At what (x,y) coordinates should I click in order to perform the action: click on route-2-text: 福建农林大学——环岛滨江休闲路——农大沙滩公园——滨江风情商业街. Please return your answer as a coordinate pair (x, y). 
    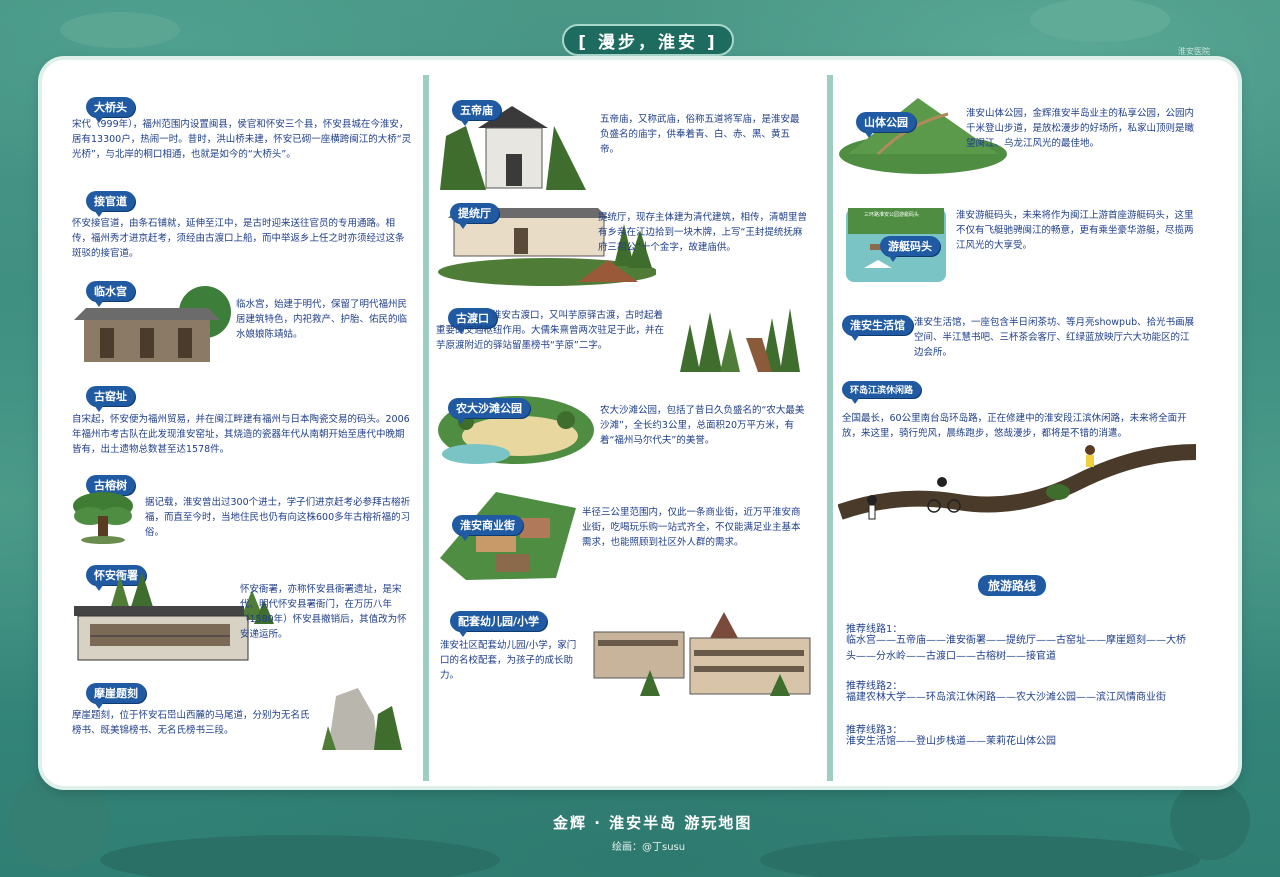
    Looking at the image, I should click on (1006, 697).